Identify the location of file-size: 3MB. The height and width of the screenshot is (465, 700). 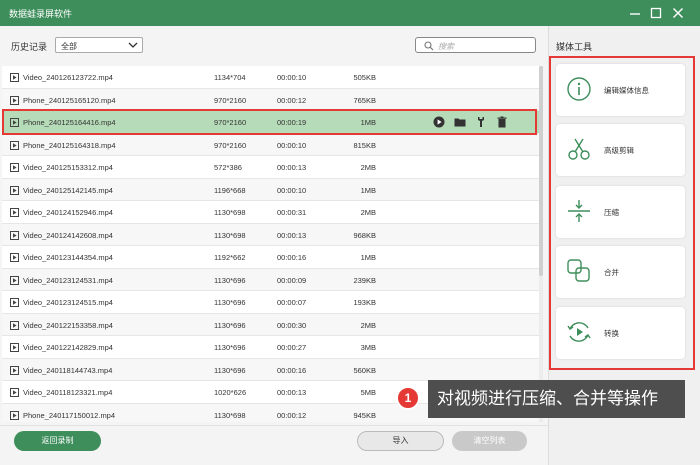
(368, 347).